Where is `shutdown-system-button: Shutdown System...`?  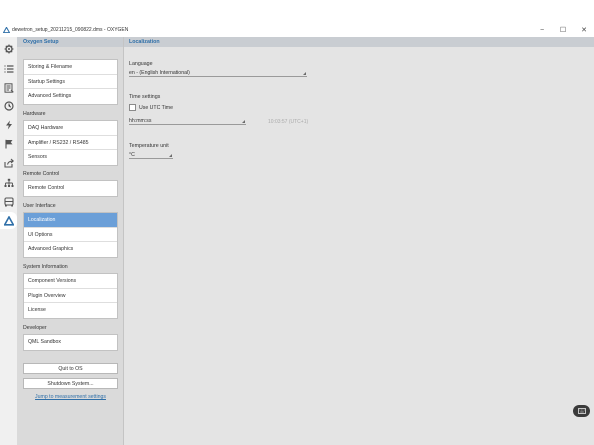 shutdown-system-button: Shutdown System... is located at coordinates (70, 383).